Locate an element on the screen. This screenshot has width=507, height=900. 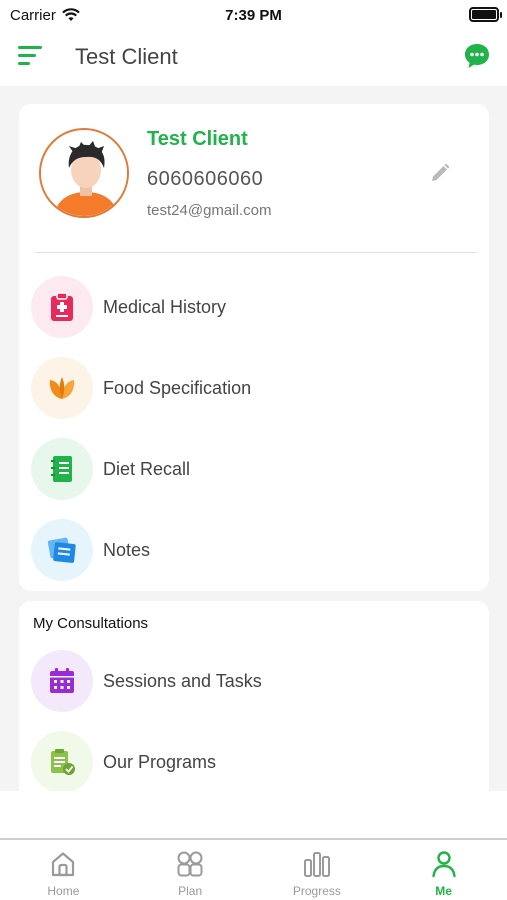
divider is located at coordinates (256, 252).